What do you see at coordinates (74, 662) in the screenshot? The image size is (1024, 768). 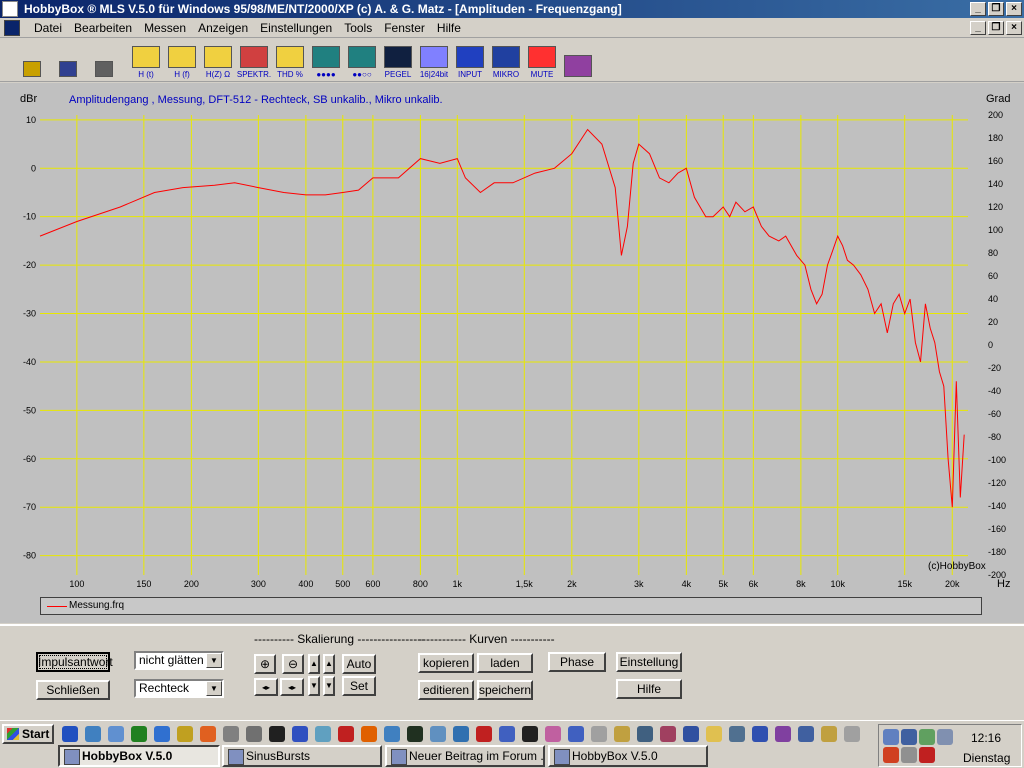 I see `impulse-response-button: Impulsantwort` at bounding box center [74, 662].